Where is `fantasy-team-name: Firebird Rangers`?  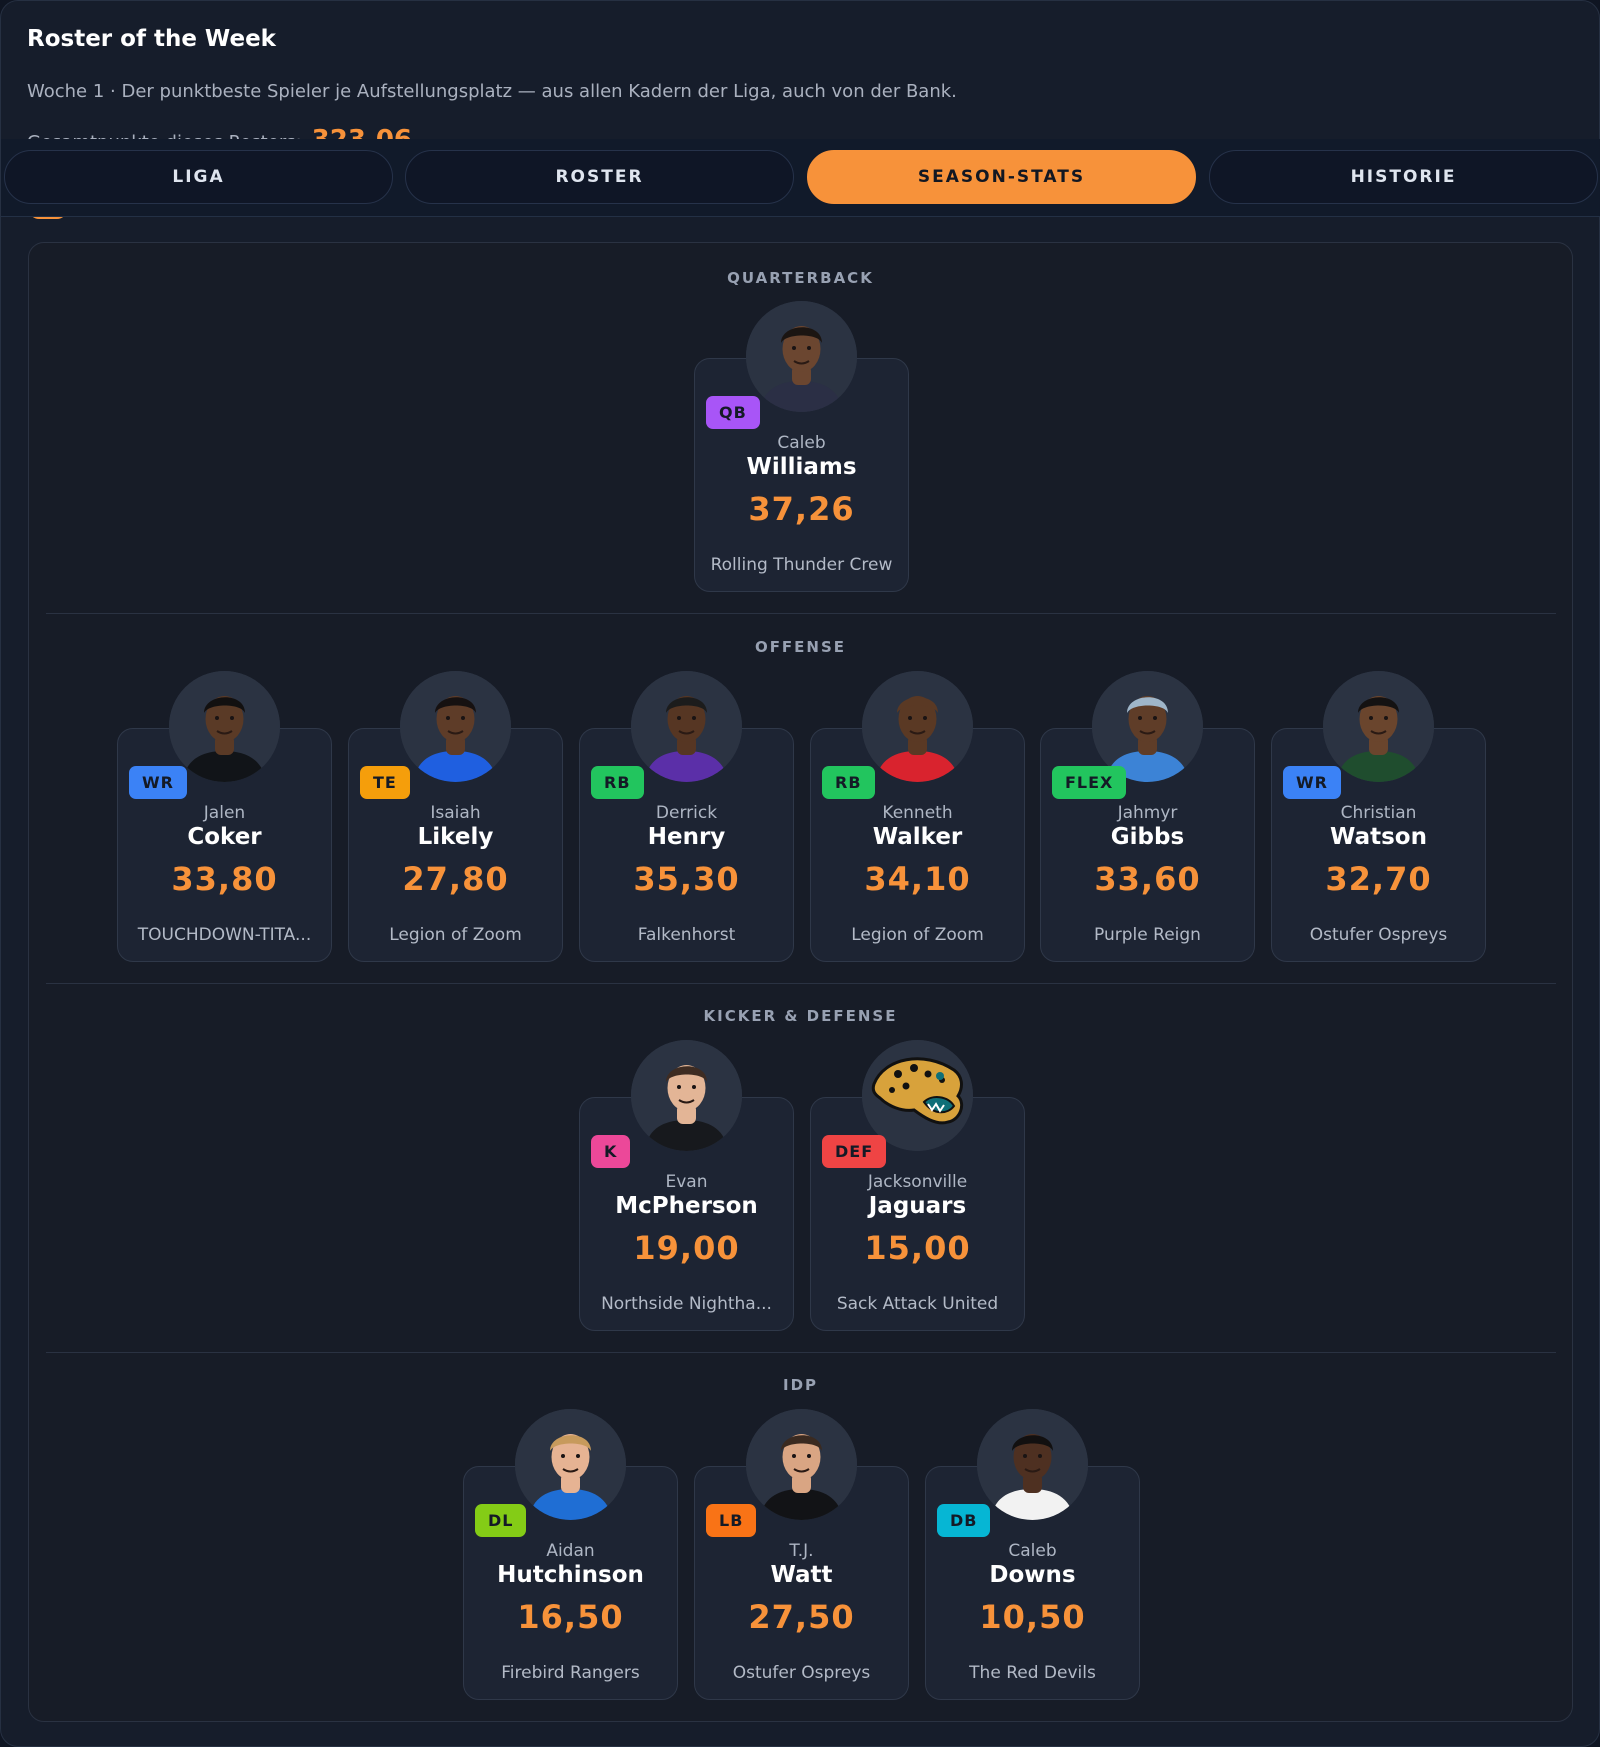
fantasy-team-name: Firebird Rangers is located at coordinates (570, 1673).